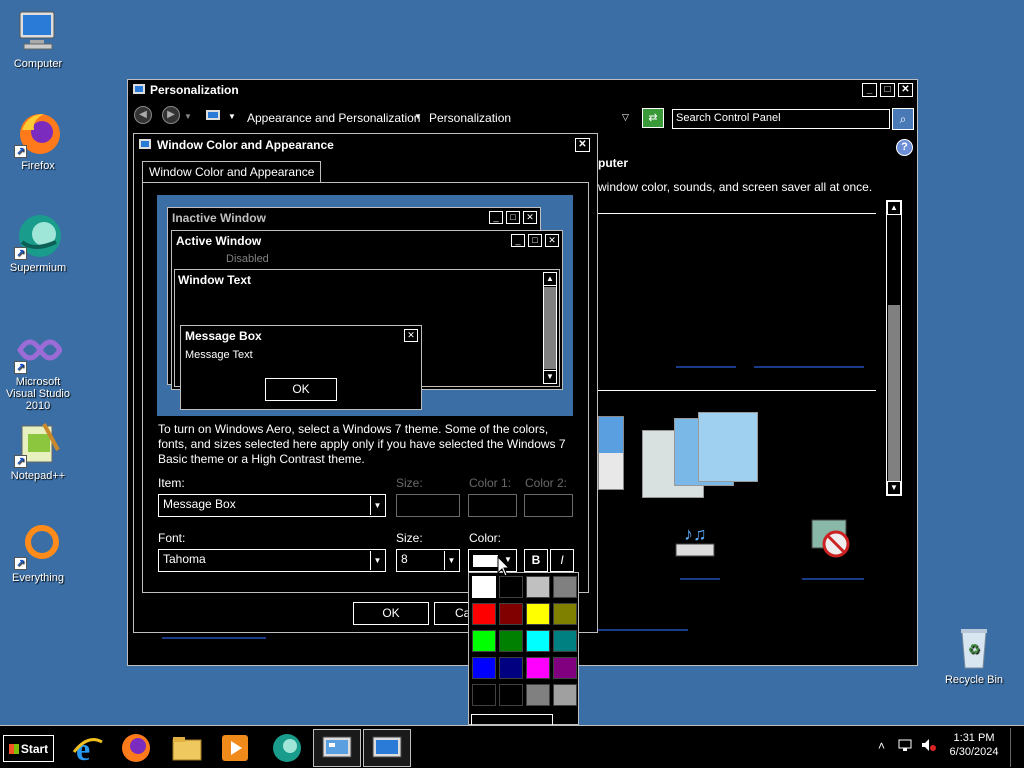  What do you see at coordinates (536, 560) in the screenshot?
I see `bold-button: B` at bounding box center [536, 560].